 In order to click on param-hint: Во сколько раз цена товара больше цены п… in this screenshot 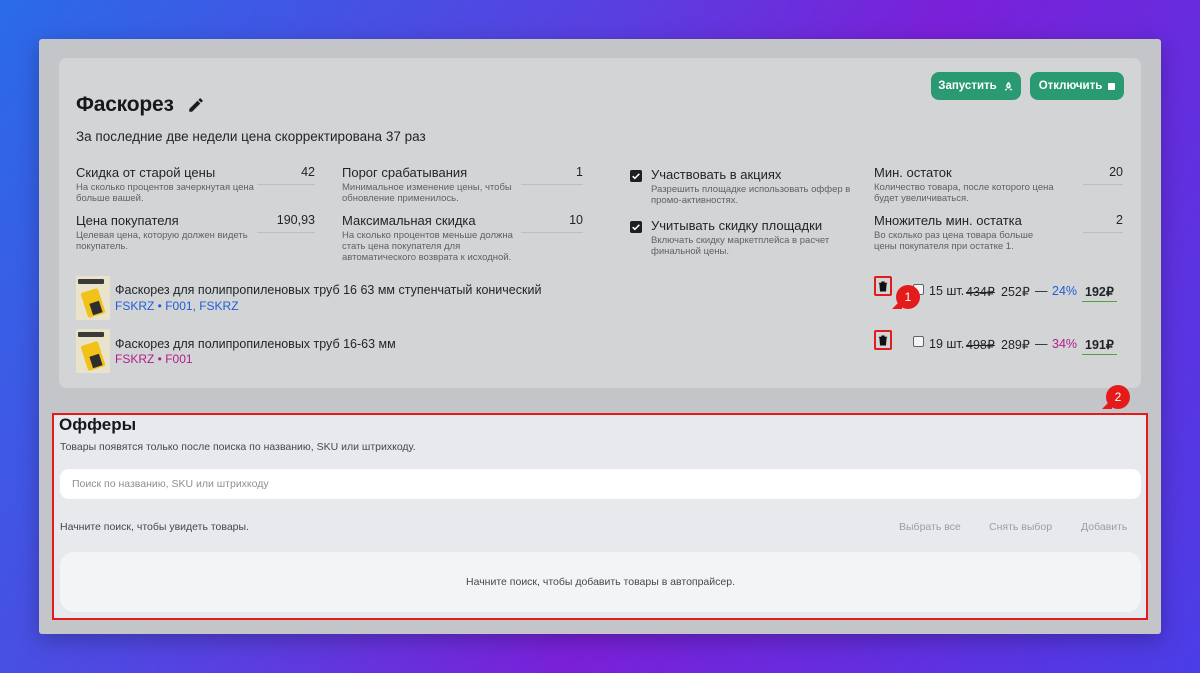, I will do `click(954, 241)`.